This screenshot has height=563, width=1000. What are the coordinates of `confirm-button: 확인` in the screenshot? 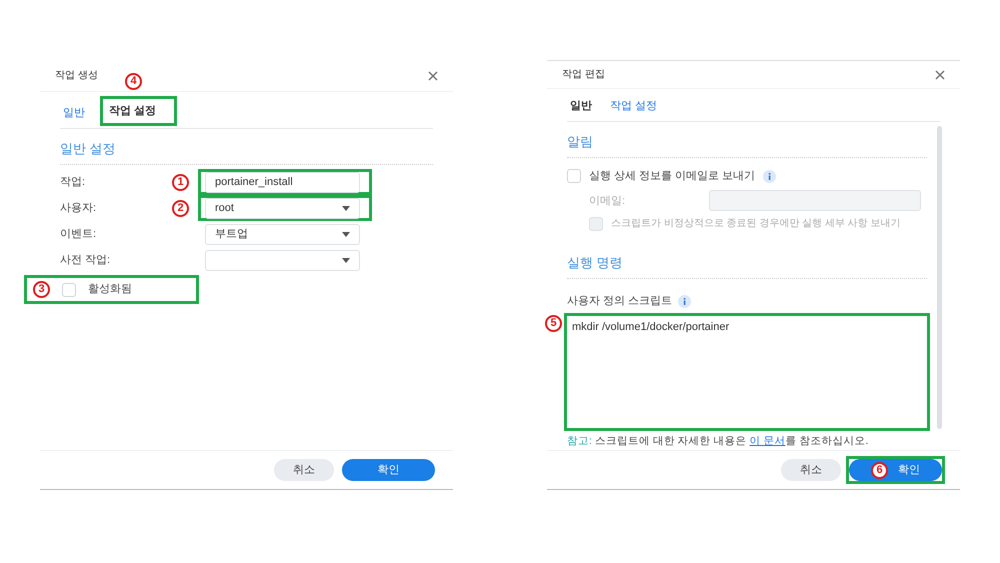 It's located at (388, 470).